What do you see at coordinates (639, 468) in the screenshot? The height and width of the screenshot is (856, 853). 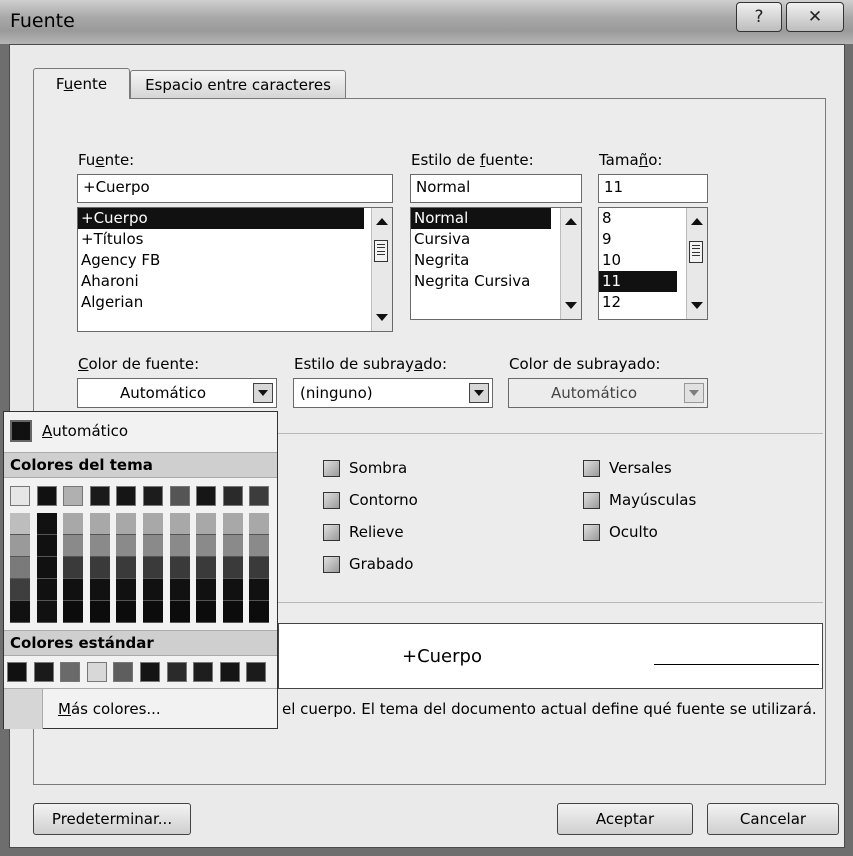 I see `checkbox-versales: Versales` at bounding box center [639, 468].